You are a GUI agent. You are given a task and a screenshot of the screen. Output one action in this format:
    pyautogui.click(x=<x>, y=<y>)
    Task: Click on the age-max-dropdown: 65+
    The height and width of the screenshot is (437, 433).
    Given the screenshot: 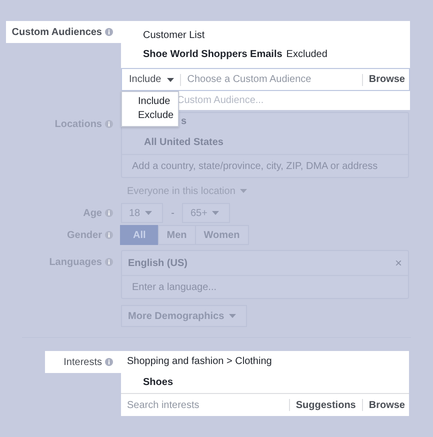 What is the action you would take?
    pyautogui.click(x=206, y=213)
    